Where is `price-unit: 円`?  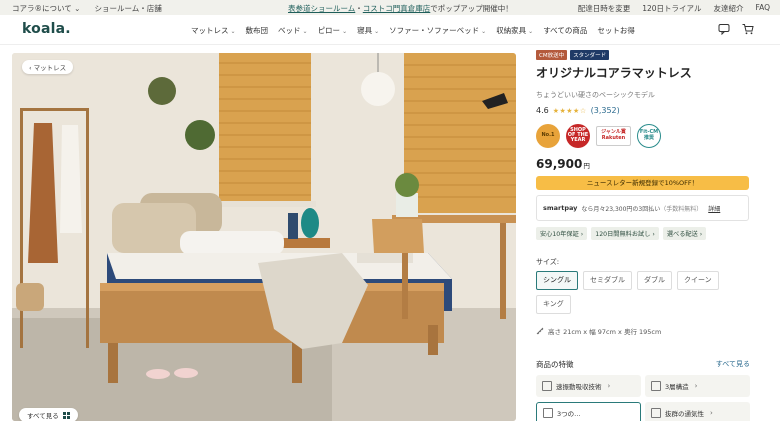 price-unit: 円 is located at coordinates (586, 166).